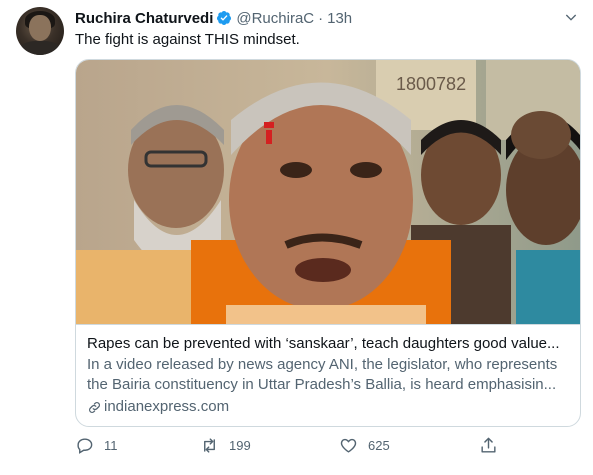  Describe the element at coordinates (187, 39) in the screenshot. I see `tweet-text: The fight is against THIS mindset.` at that location.